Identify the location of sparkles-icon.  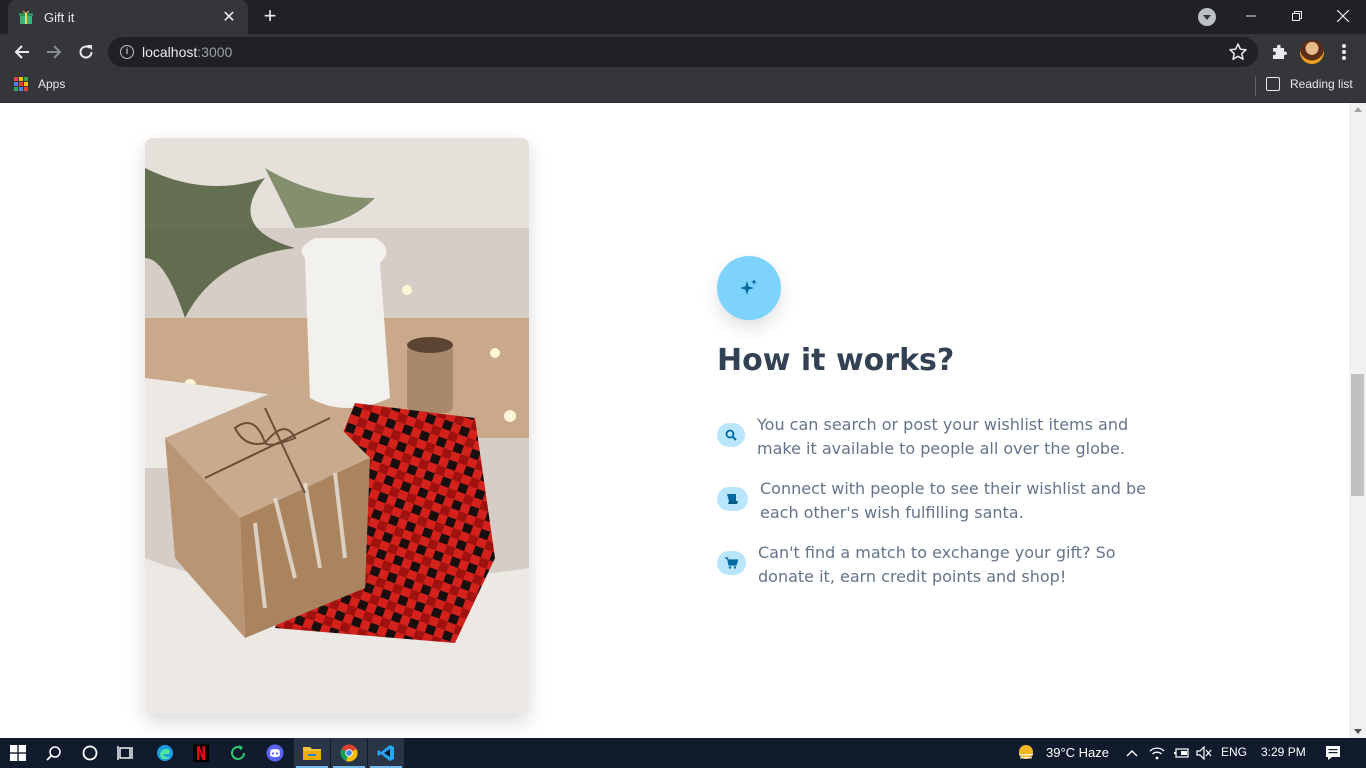
(748, 287).